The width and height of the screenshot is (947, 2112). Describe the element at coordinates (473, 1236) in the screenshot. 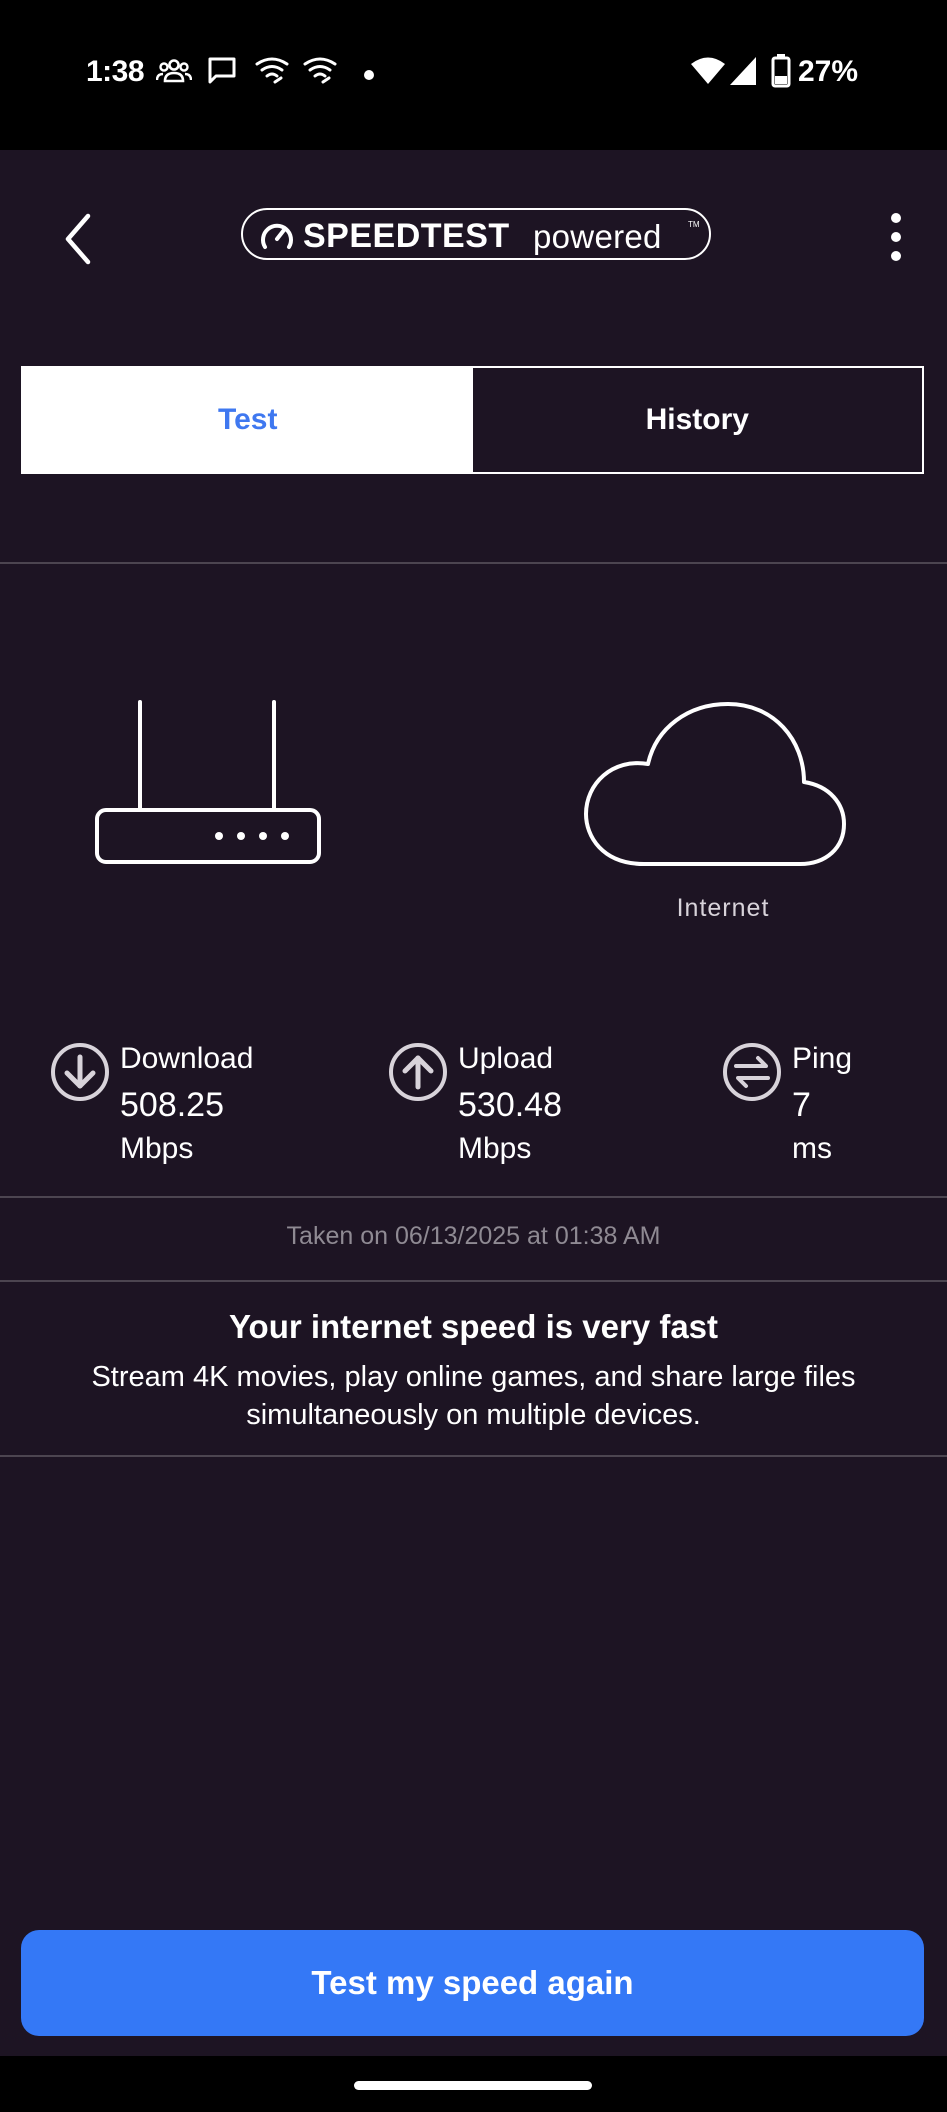

I see `test-timestamp: Taken on 06/13/2025 at 01:38 AM` at that location.